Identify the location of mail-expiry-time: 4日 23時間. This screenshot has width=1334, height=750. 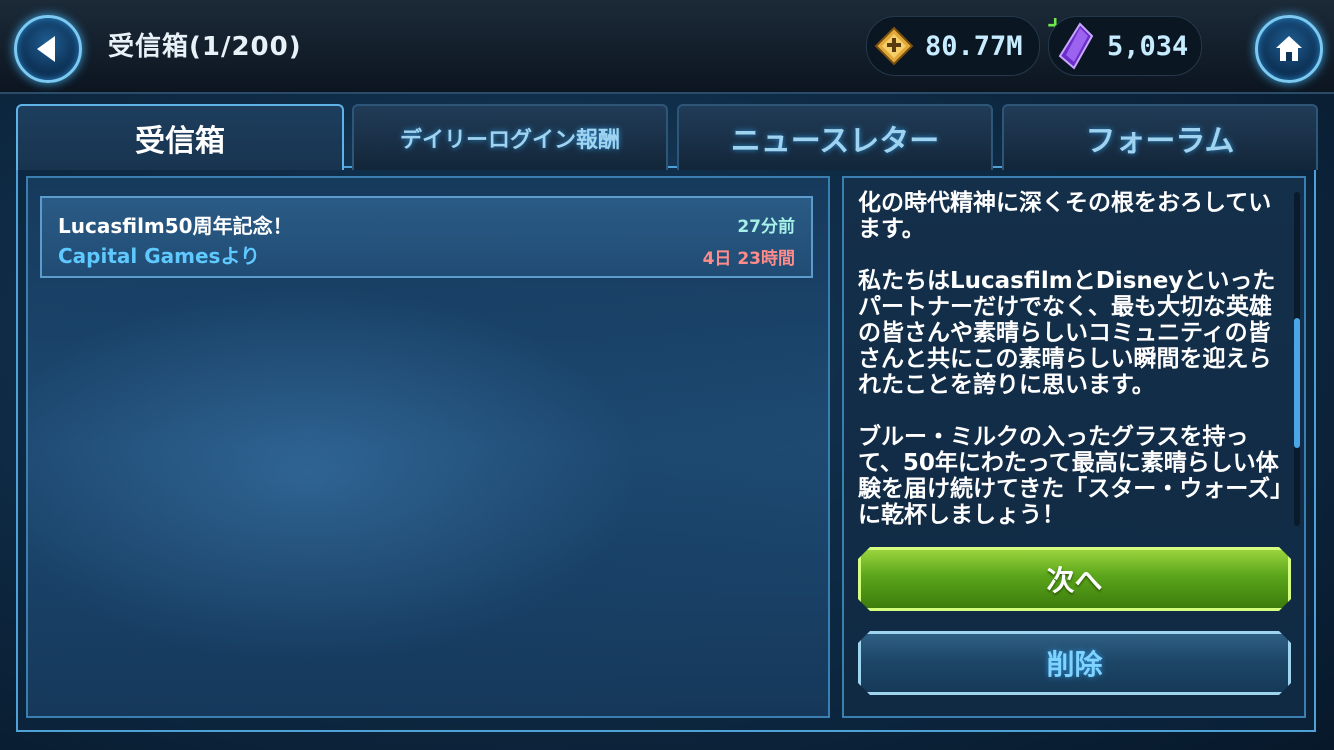
(748, 259).